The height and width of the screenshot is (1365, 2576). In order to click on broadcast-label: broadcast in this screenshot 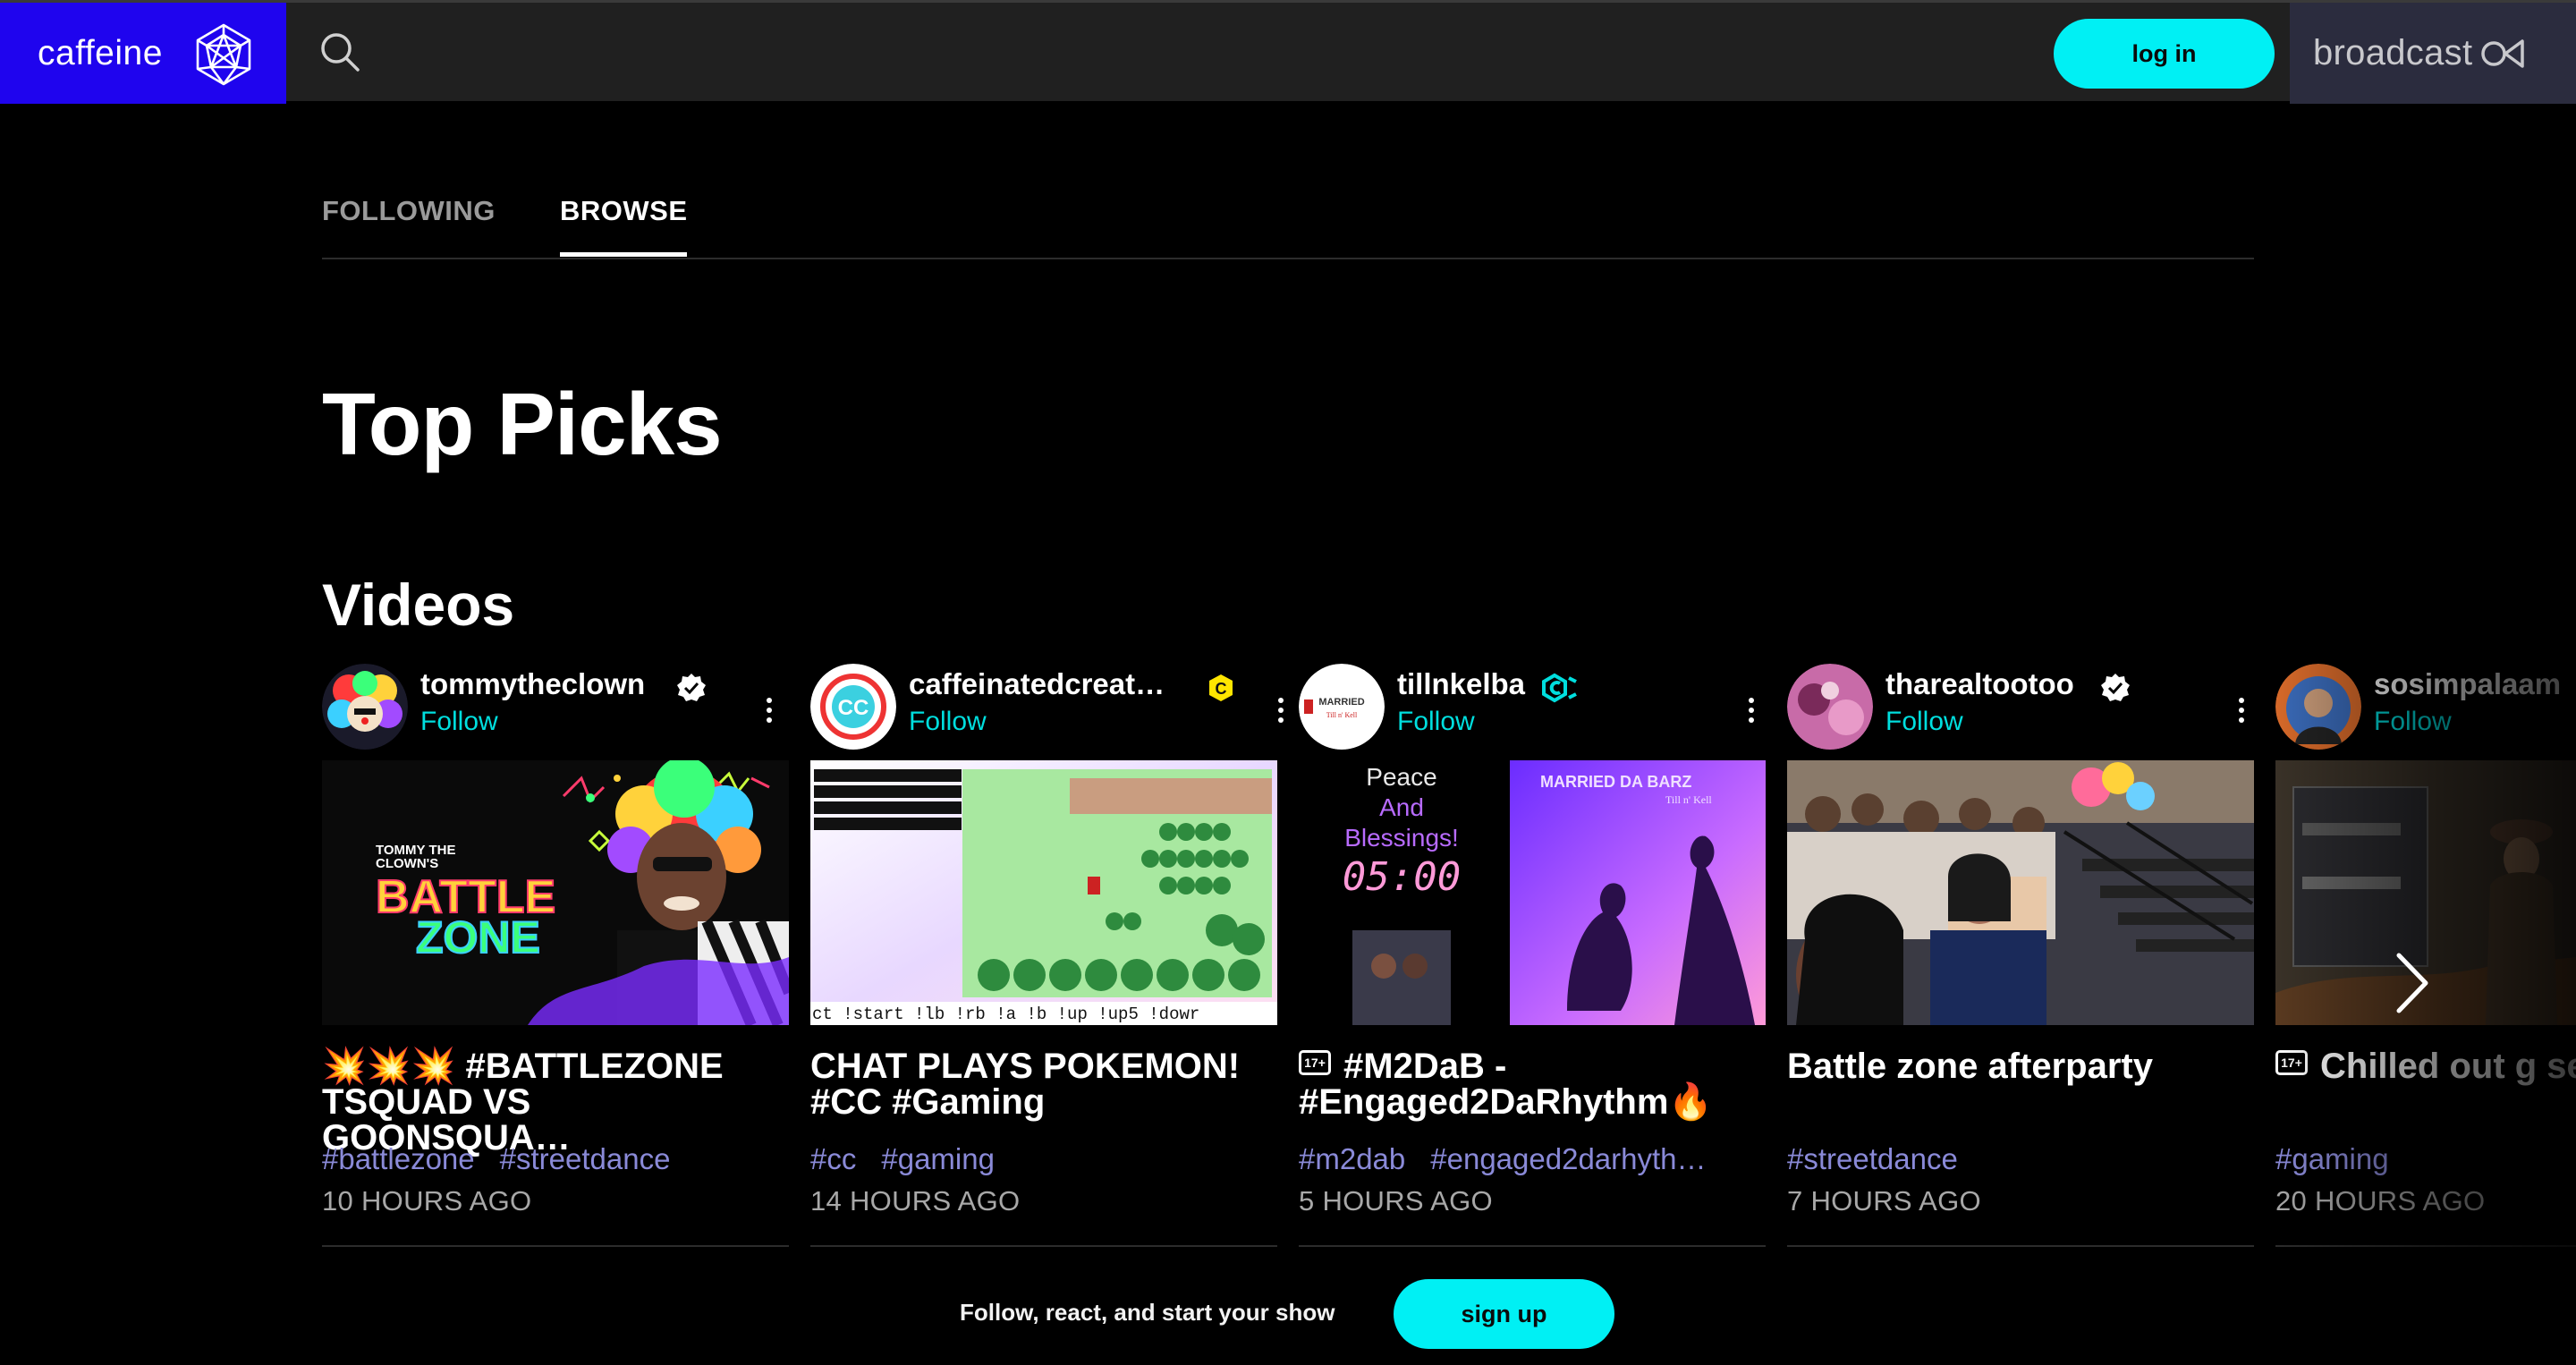, I will do `click(2393, 52)`.